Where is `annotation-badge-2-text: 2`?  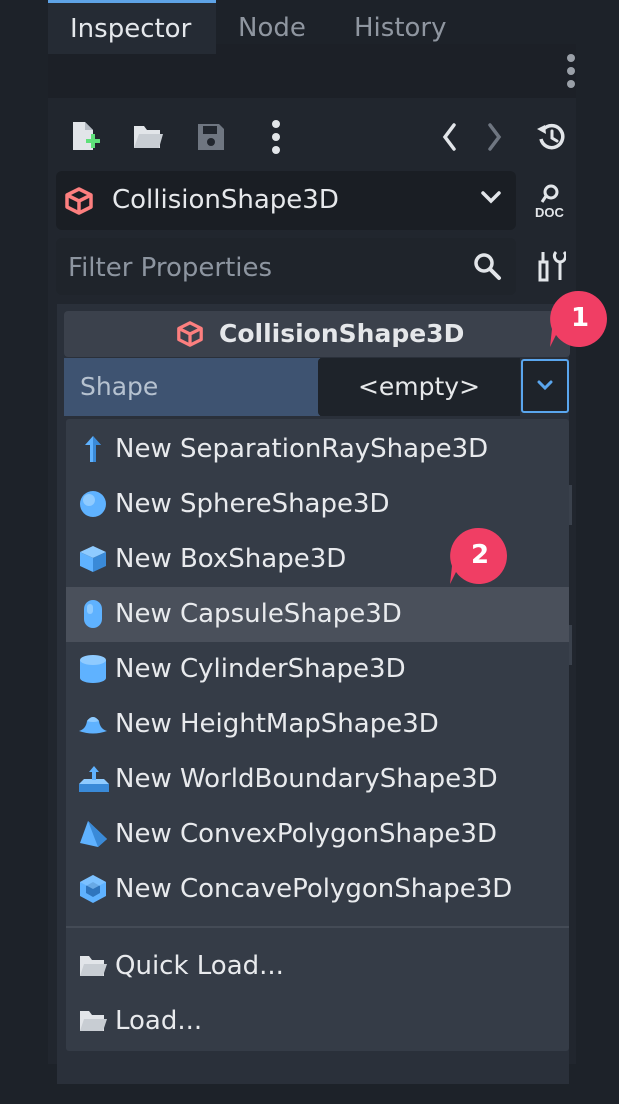 annotation-badge-2-text: 2 is located at coordinates (480, 555).